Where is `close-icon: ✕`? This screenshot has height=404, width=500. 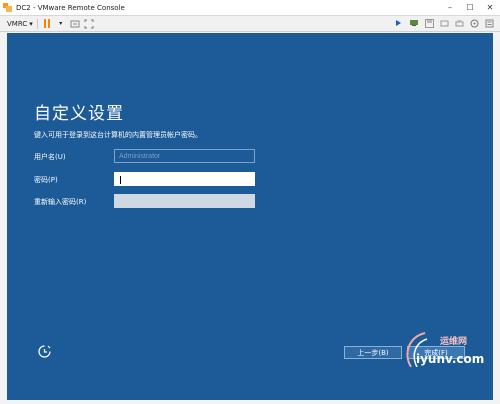
close-icon: ✕ is located at coordinates (490, 7).